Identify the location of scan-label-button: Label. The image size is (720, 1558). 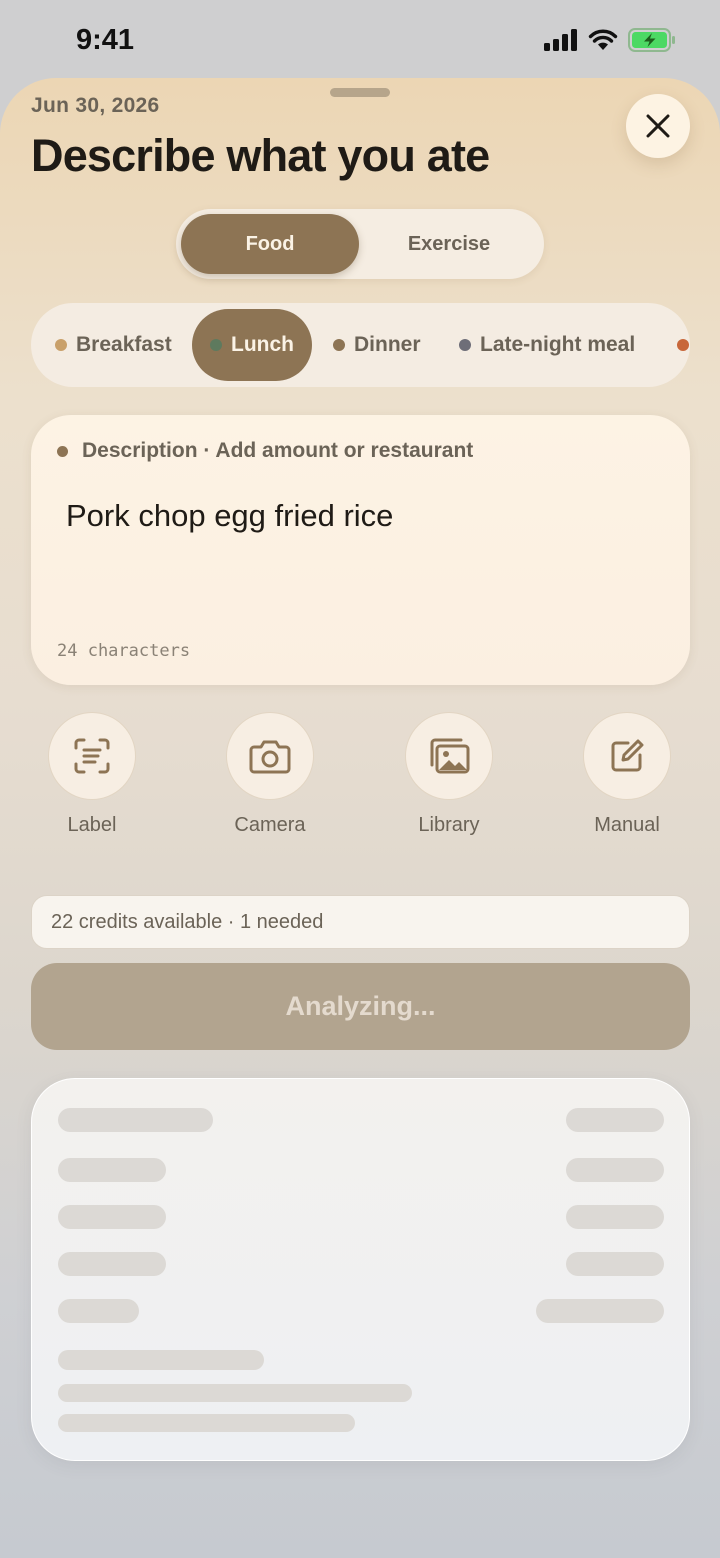
(92, 774).